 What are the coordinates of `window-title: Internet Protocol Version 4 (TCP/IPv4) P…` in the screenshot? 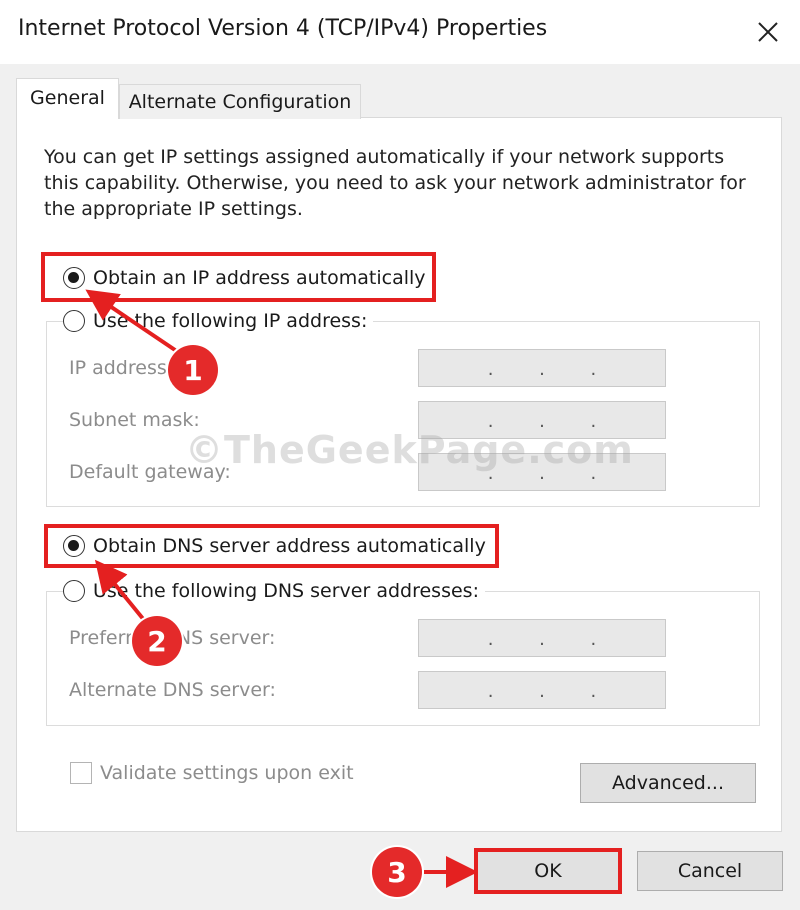 It's located at (283, 28).